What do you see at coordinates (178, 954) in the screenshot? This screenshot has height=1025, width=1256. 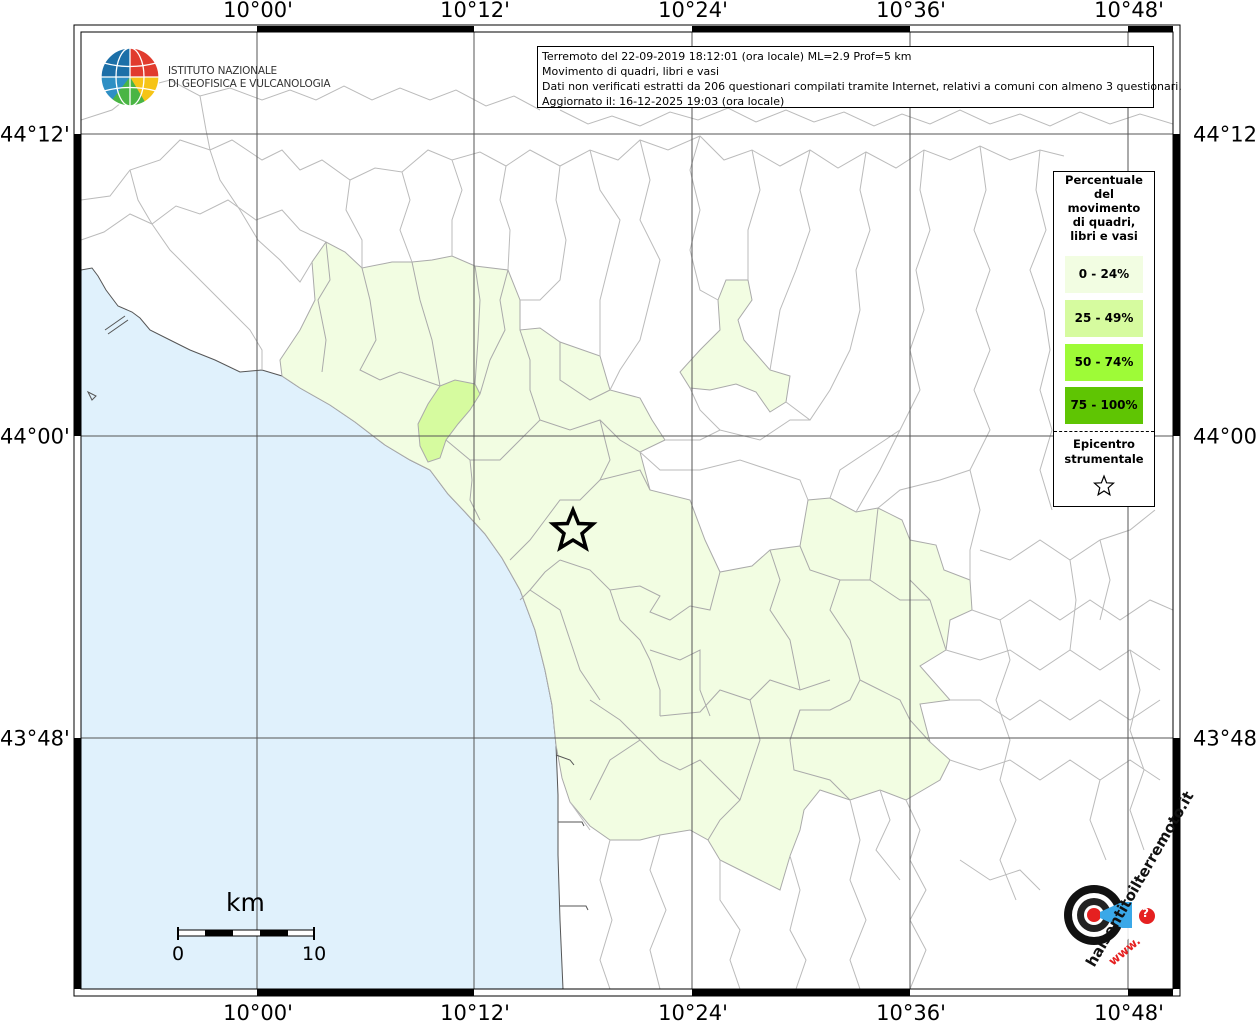 I see `scale-min-label: 0` at bounding box center [178, 954].